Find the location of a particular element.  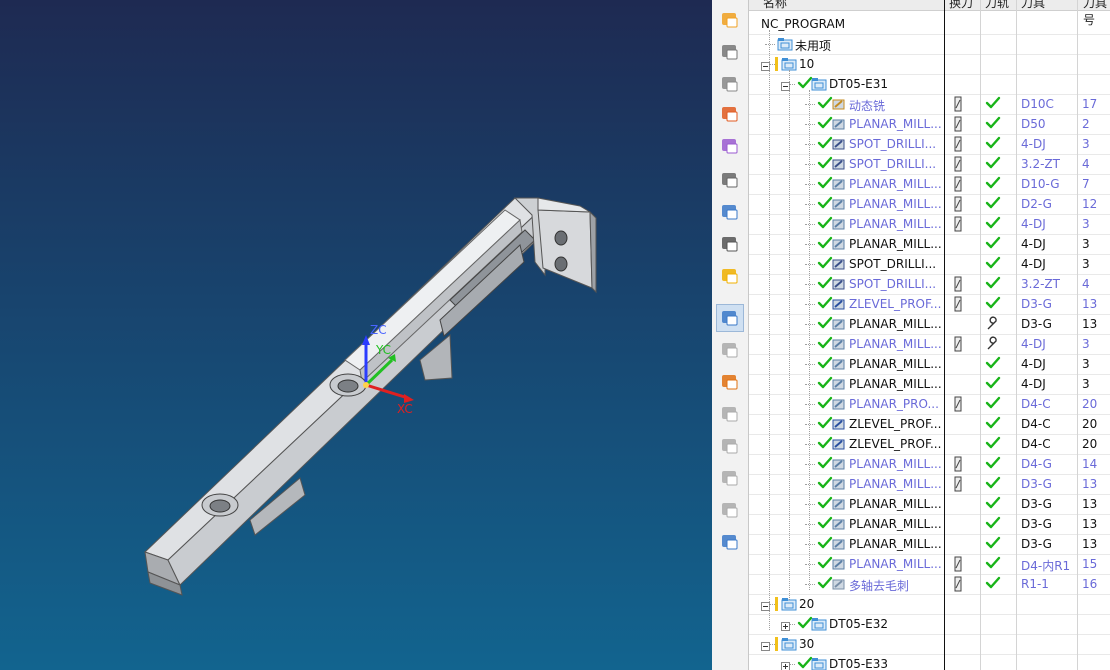

operation-row: PLANAR_MILL... D2-G 12 is located at coordinates (929, 204).